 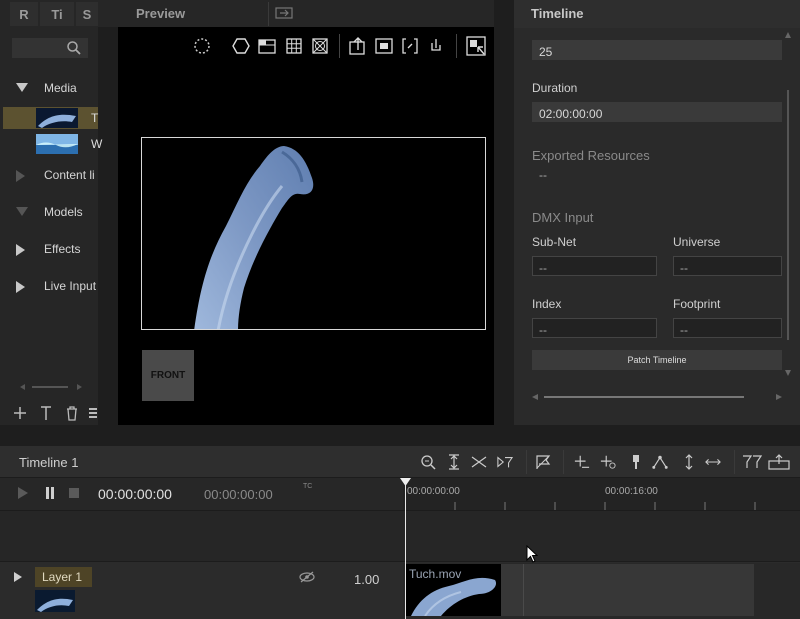 What do you see at coordinates (453, 590) in the screenshot?
I see `clip-thumbnail: Tuch.mov` at bounding box center [453, 590].